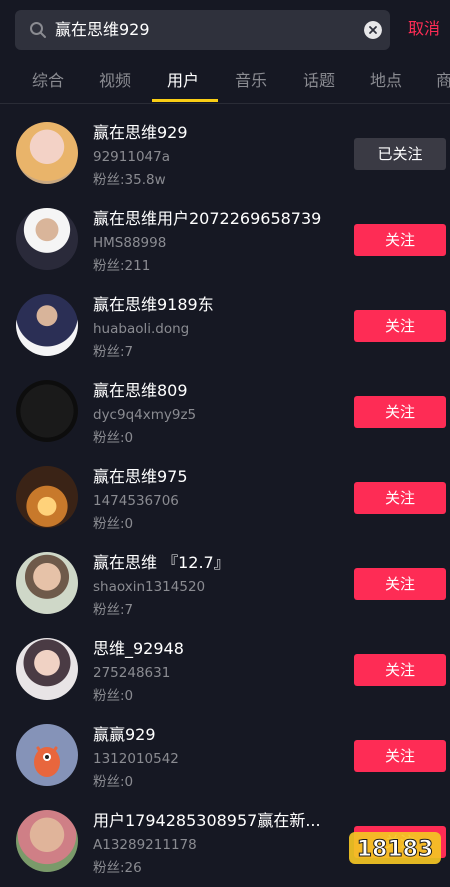  I want to click on tab-music: 音乐, so click(251, 81).